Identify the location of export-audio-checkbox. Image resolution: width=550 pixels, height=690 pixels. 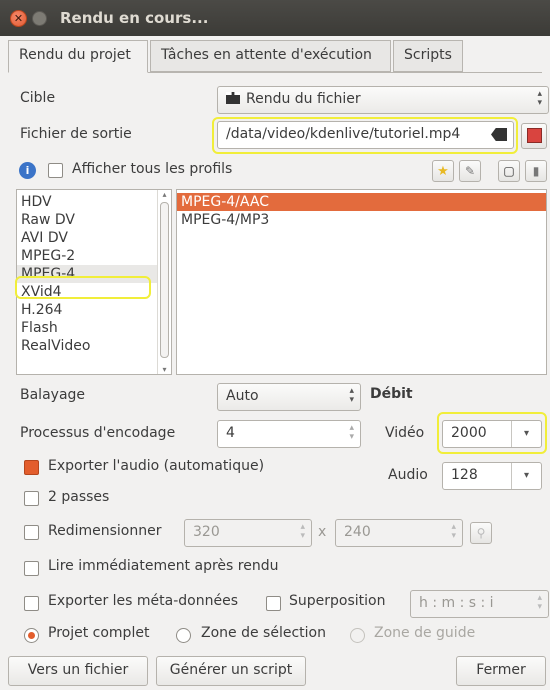
(31, 467).